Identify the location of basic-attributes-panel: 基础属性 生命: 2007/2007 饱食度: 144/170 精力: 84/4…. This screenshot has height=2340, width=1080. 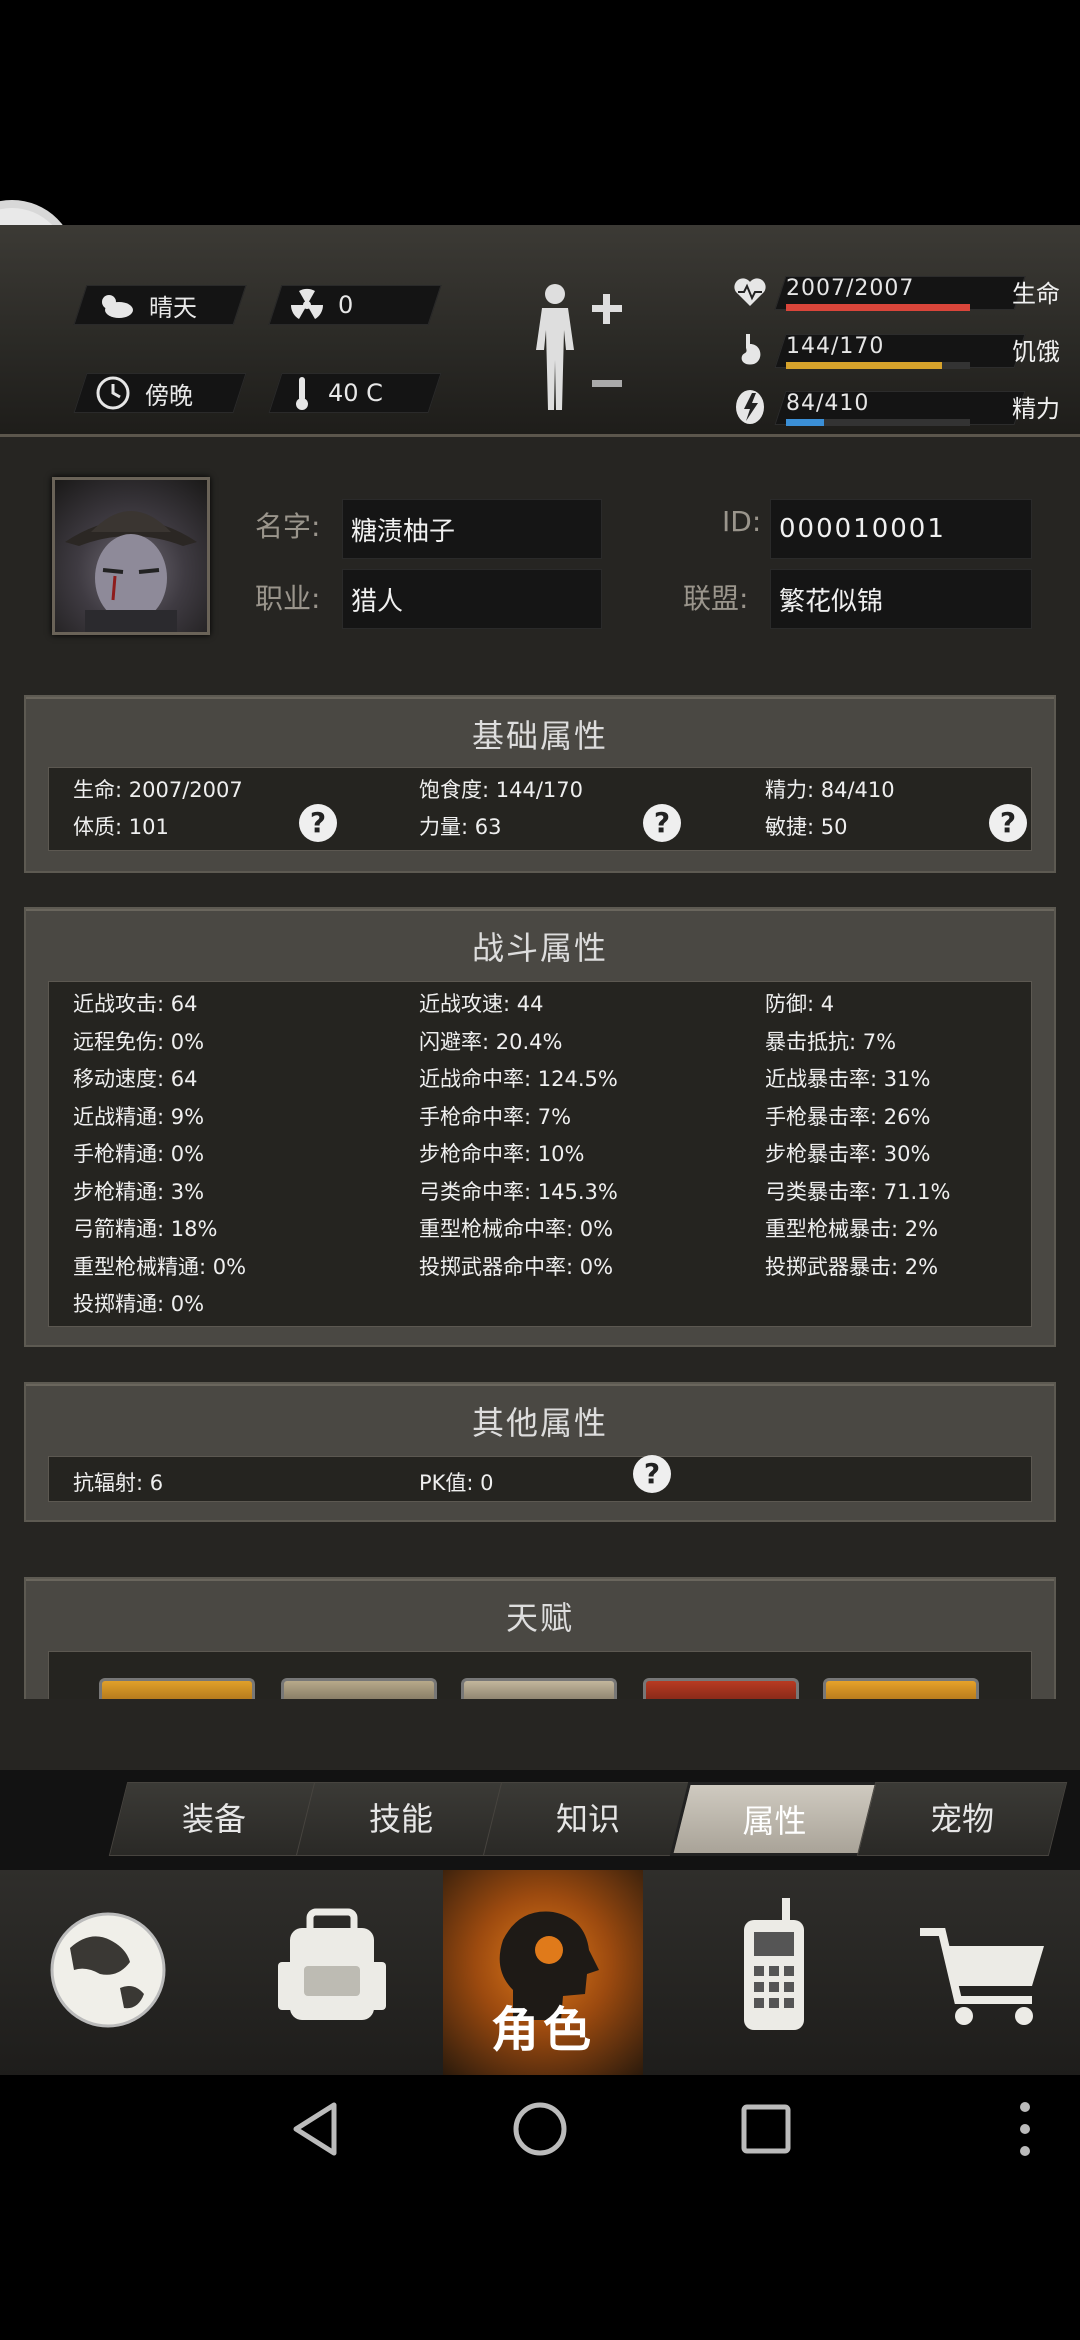
(540, 784).